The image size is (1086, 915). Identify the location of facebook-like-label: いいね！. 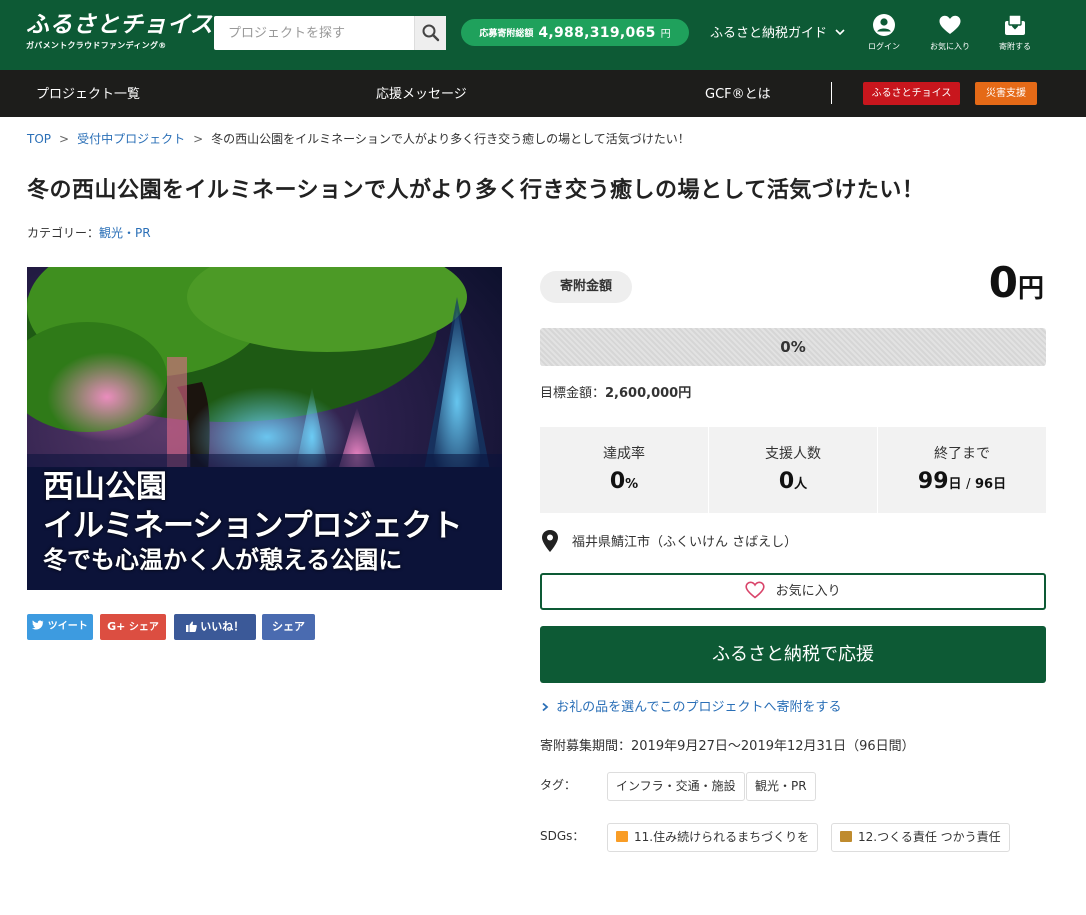
(222, 626).